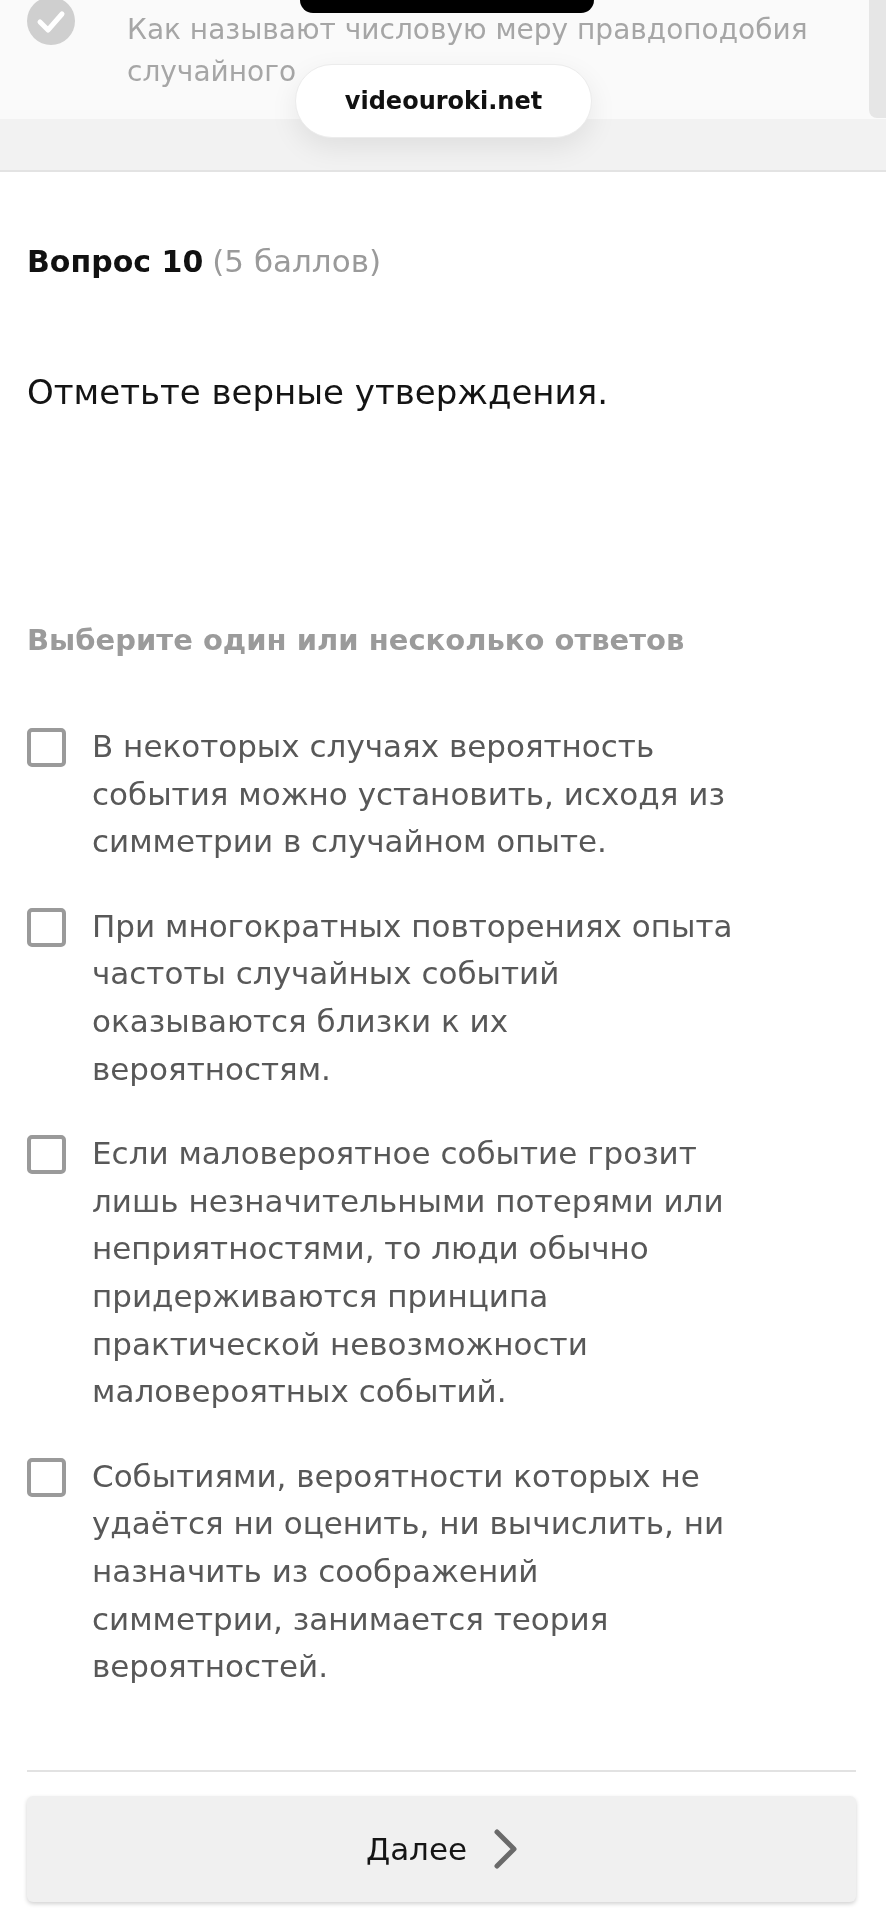 The width and height of the screenshot is (886, 1920). Describe the element at coordinates (413, 997) in the screenshot. I see `option-text: При многократных повторениях опыта частоты случайных событий оказываются близки к их вероятностям.` at that location.